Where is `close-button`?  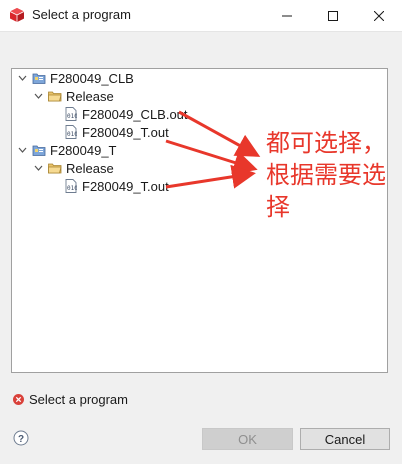
close-button is located at coordinates (379, 15).